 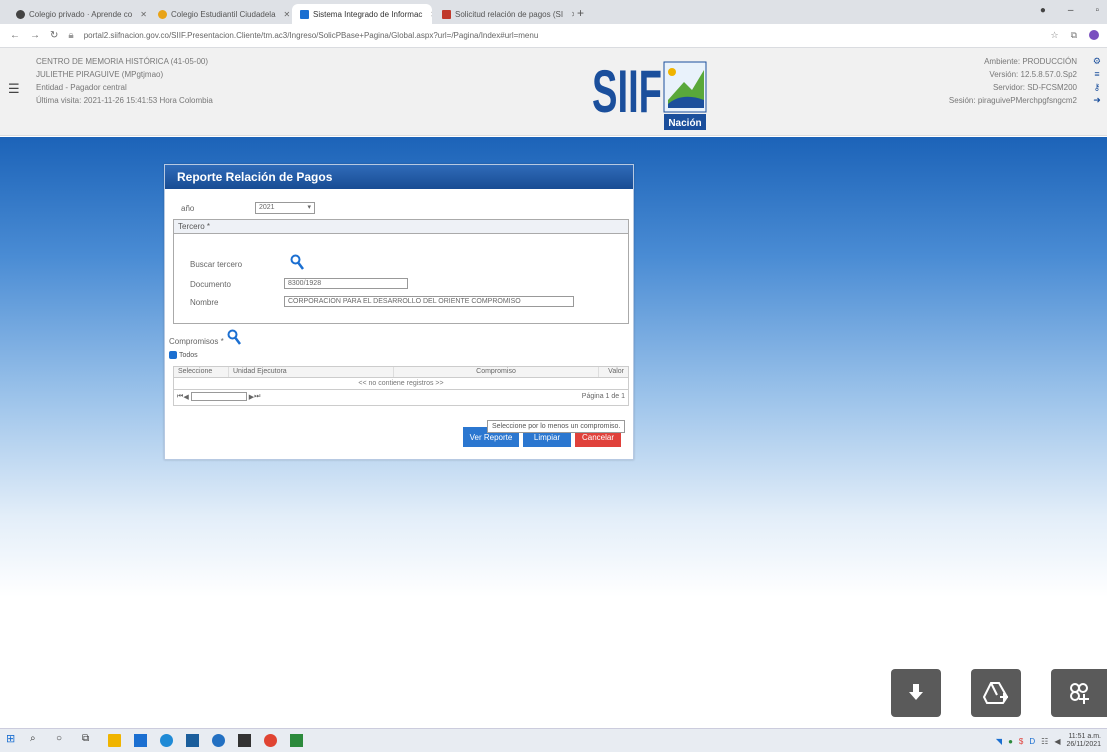 What do you see at coordinates (62, 739) in the screenshot?
I see `cortana-icon: ○` at bounding box center [62, 739].